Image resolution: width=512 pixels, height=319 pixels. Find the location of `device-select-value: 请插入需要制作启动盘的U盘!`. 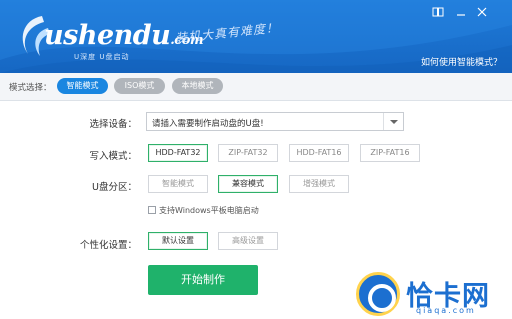

device-select-value: 请插入需要制作启动盘的U盘! is located at coordinates (208, 124).